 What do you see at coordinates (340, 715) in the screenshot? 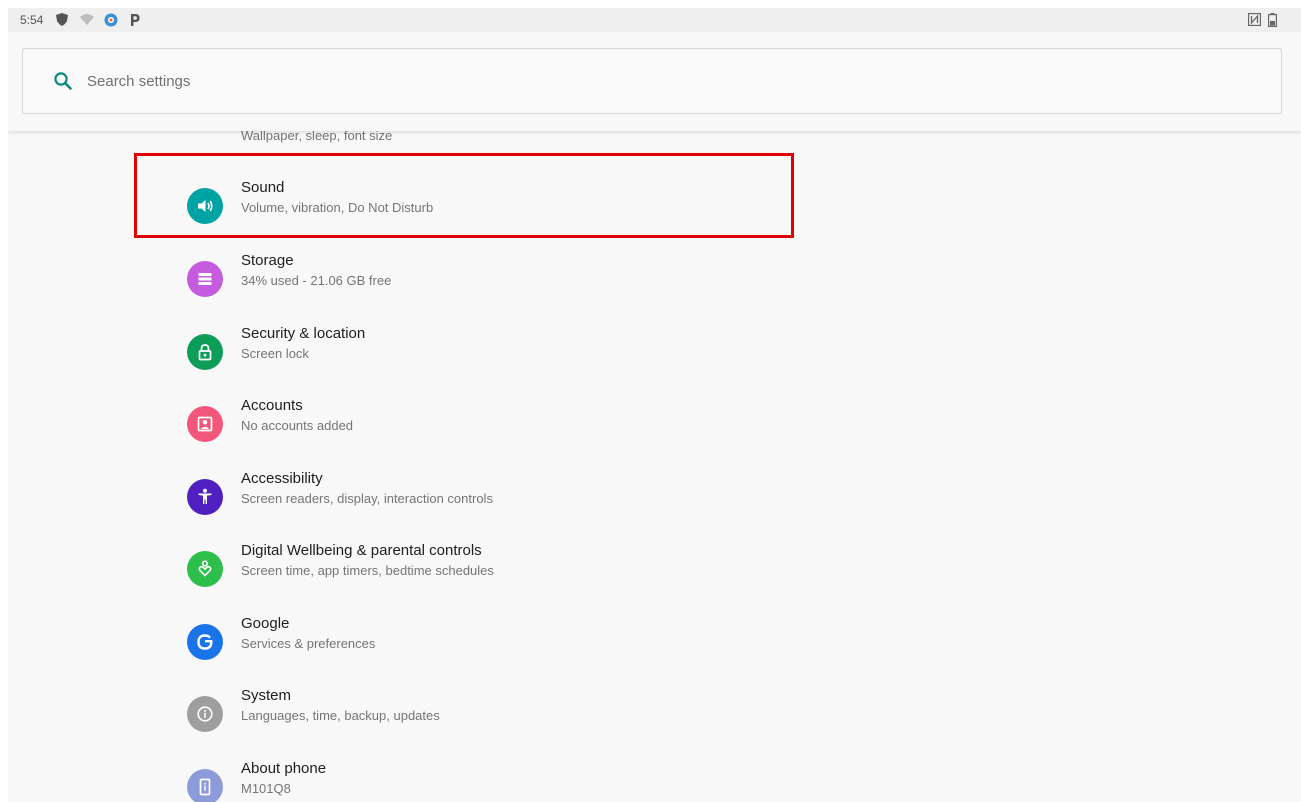
I see `settings-item-subtitle: Languages, time, backup, updates` at bounding box center [340, 715].